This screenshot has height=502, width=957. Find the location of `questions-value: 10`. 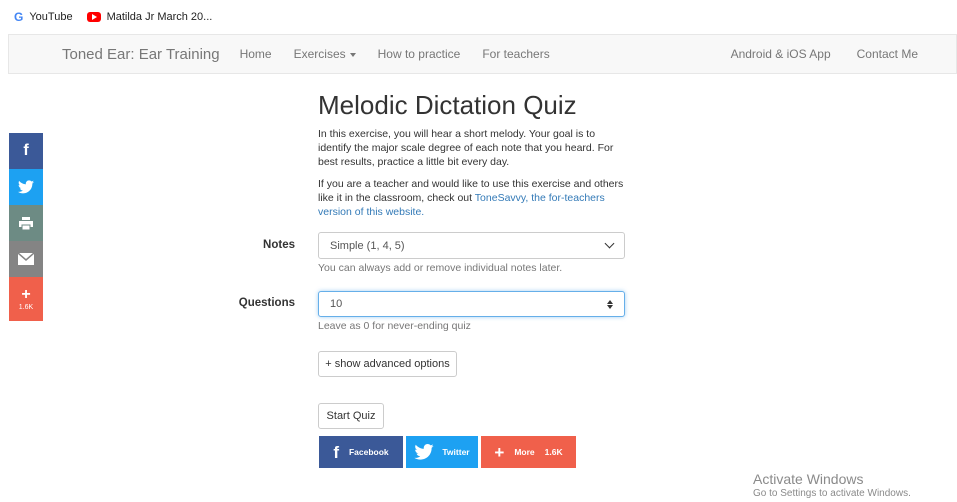

questions-value: 10 is located at coordinates (336, 304).